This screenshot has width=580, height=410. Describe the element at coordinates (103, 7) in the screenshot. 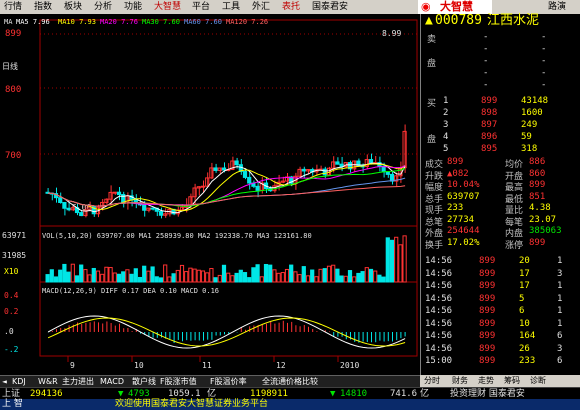

I see `menu-item: 分析` at that location.